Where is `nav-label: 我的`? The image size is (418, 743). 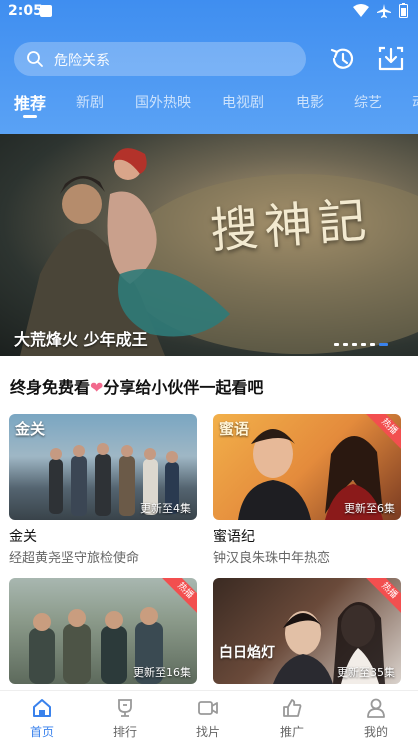 nav-label: 我的 is located at coordinates (375, 732).